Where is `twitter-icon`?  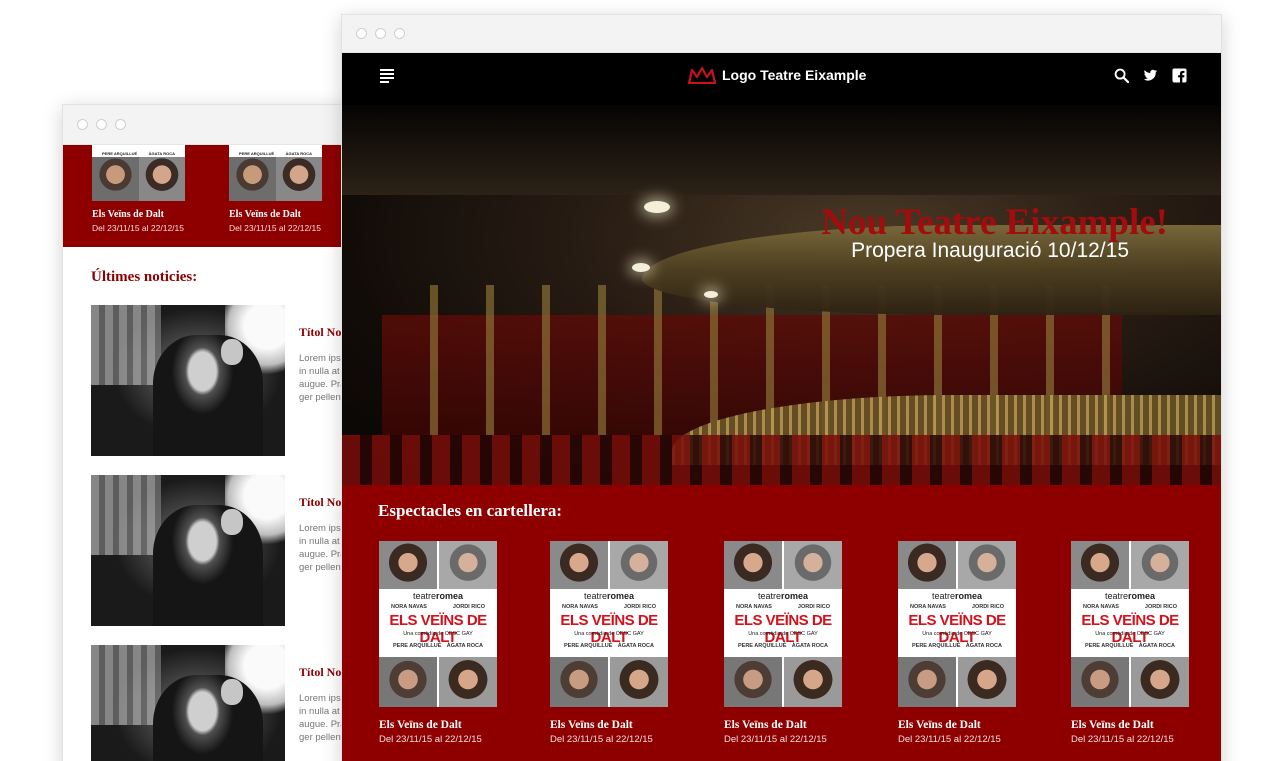
twitter-icon is located at coordinates (1150, 75).